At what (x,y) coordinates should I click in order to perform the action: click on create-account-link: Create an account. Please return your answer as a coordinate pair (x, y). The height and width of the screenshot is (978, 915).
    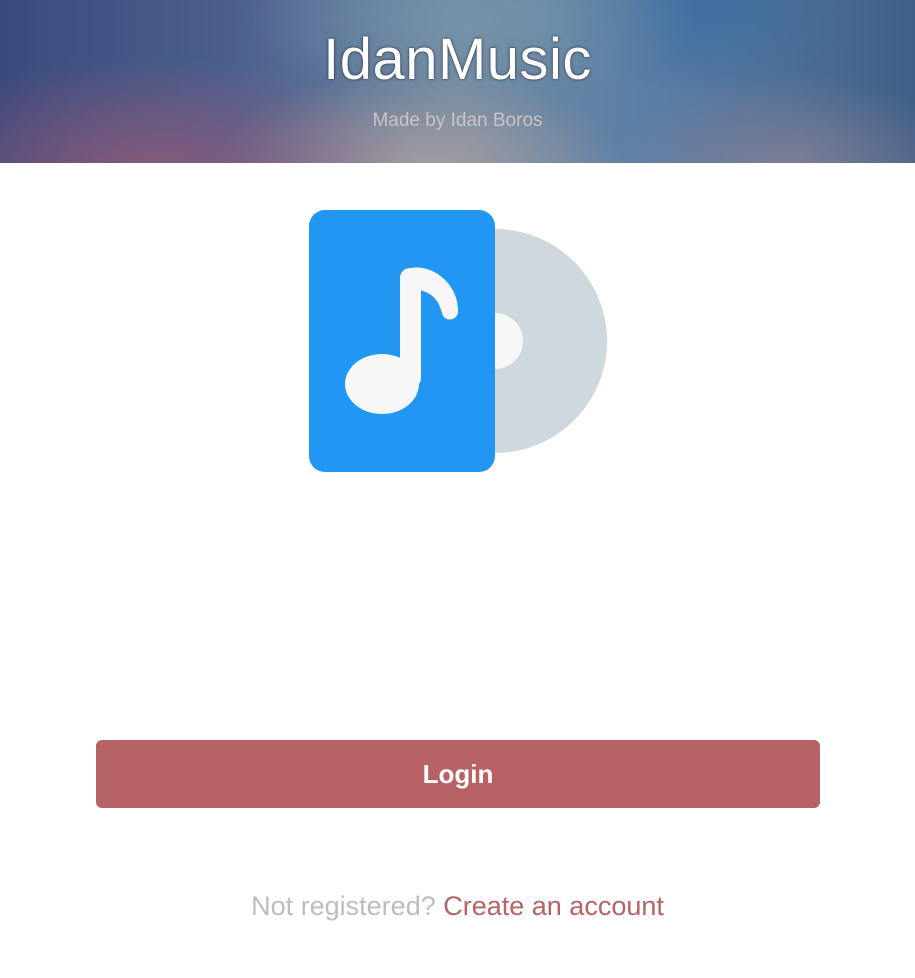
    Looking at the image, I should click on (553, 906).